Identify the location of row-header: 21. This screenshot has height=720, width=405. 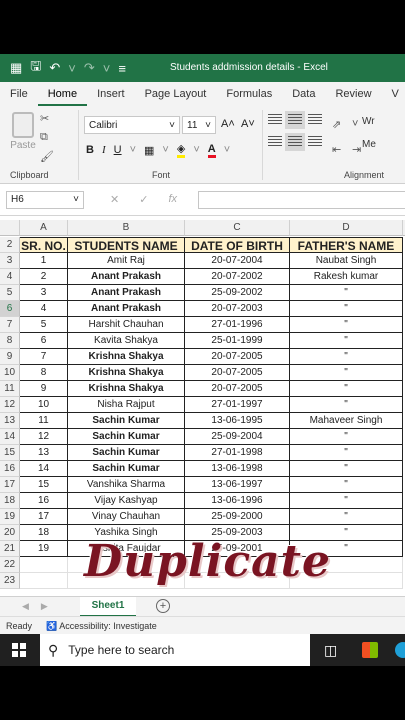
(10, 549).